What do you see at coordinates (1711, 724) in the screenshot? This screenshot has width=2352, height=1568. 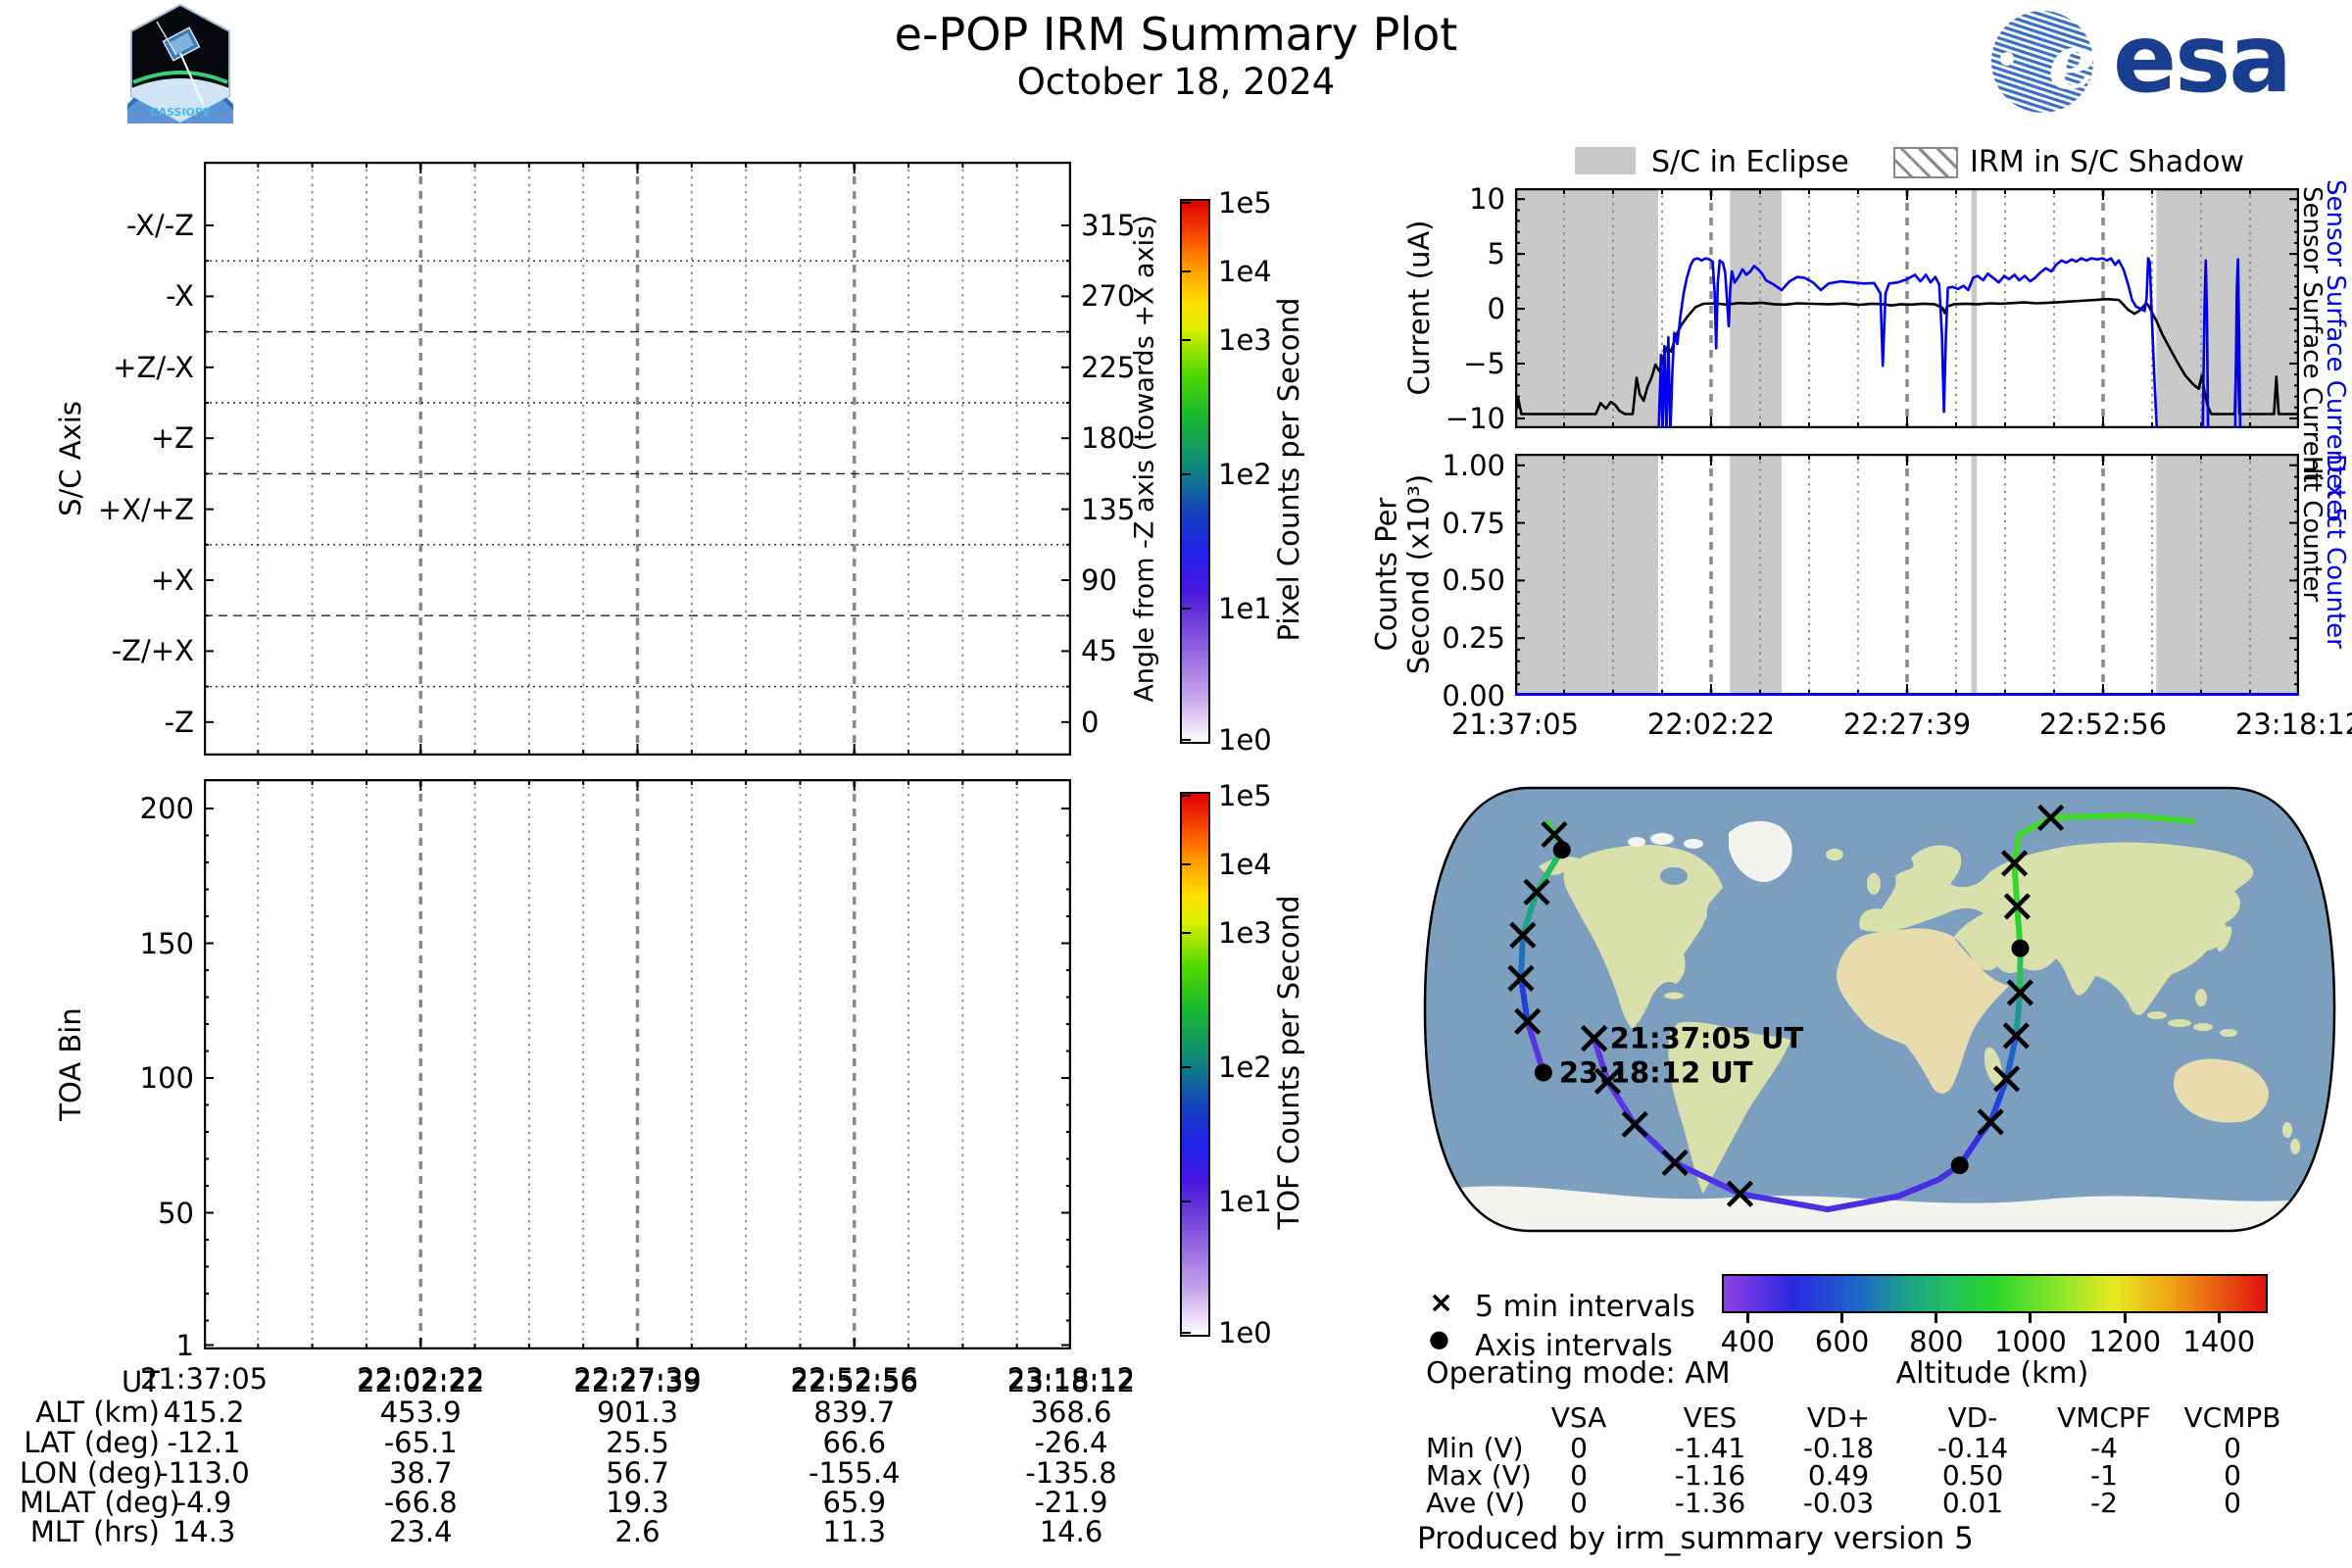 I see `counts-time-tick-2: 22:02:22` at bounding box center [1711, 724].